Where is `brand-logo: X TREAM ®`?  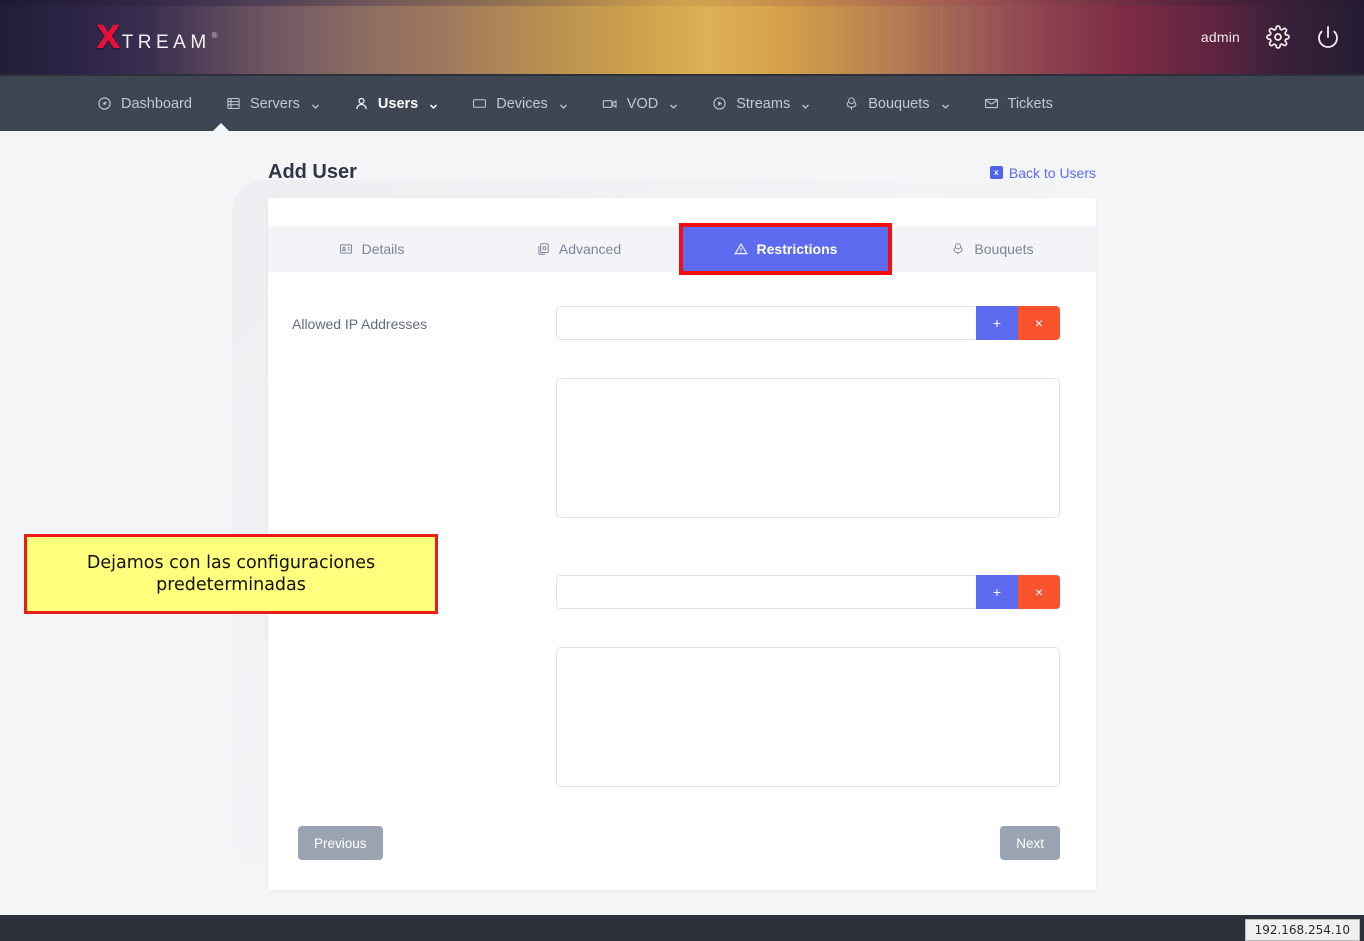 brand-logo: X TREAM ® is located at coordinates (157, 37).